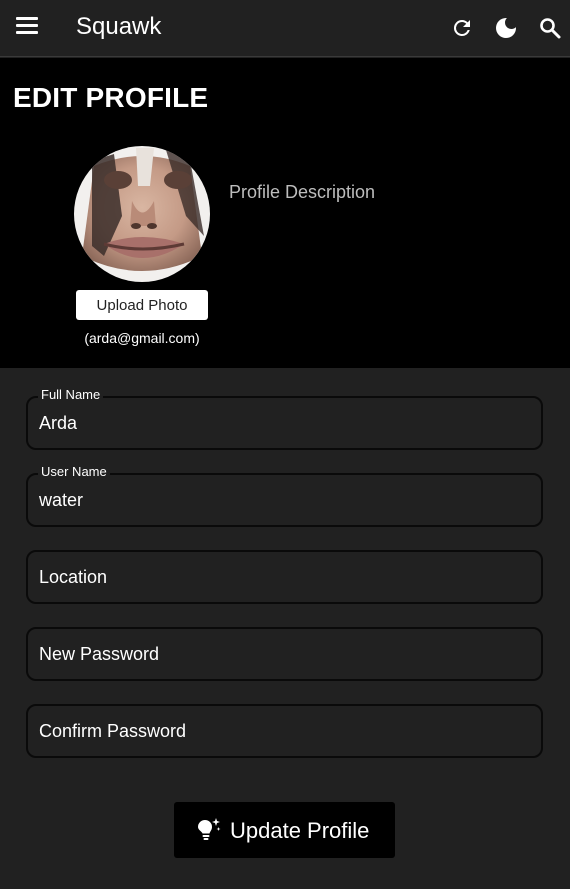 This screenshot has width=570, height=889. What do you see at coordinates (142, 338) in the screenshot?
I see `user-email: (arda@gmail.com)` at bounding box center [142, 338].